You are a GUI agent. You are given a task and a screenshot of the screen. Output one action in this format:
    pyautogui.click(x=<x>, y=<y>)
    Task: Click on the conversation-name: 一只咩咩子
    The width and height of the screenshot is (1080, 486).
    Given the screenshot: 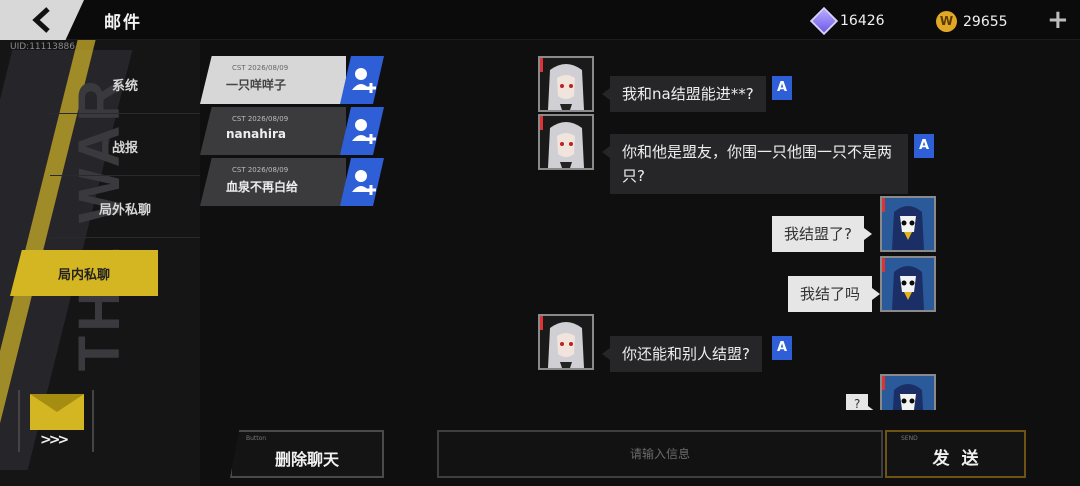 What is the action you would take?
    pyautogui.click(x=256, y=85)
    